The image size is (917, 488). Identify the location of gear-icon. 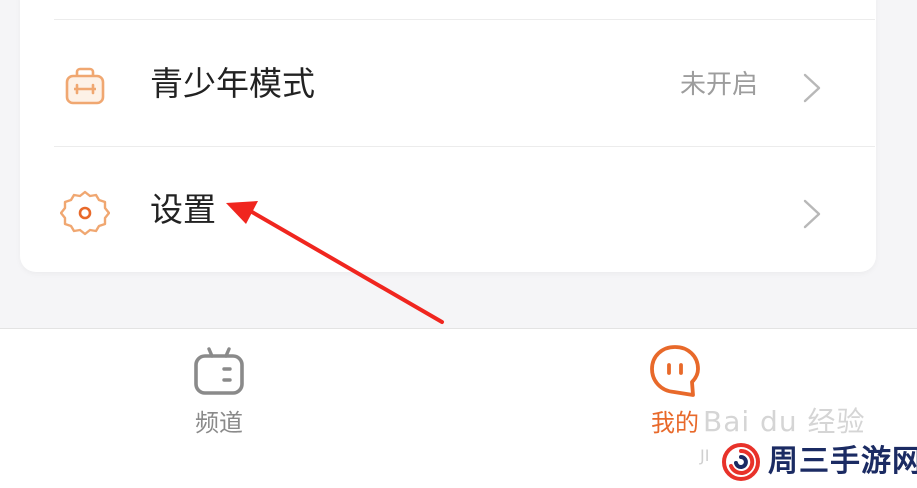
(85, 213).